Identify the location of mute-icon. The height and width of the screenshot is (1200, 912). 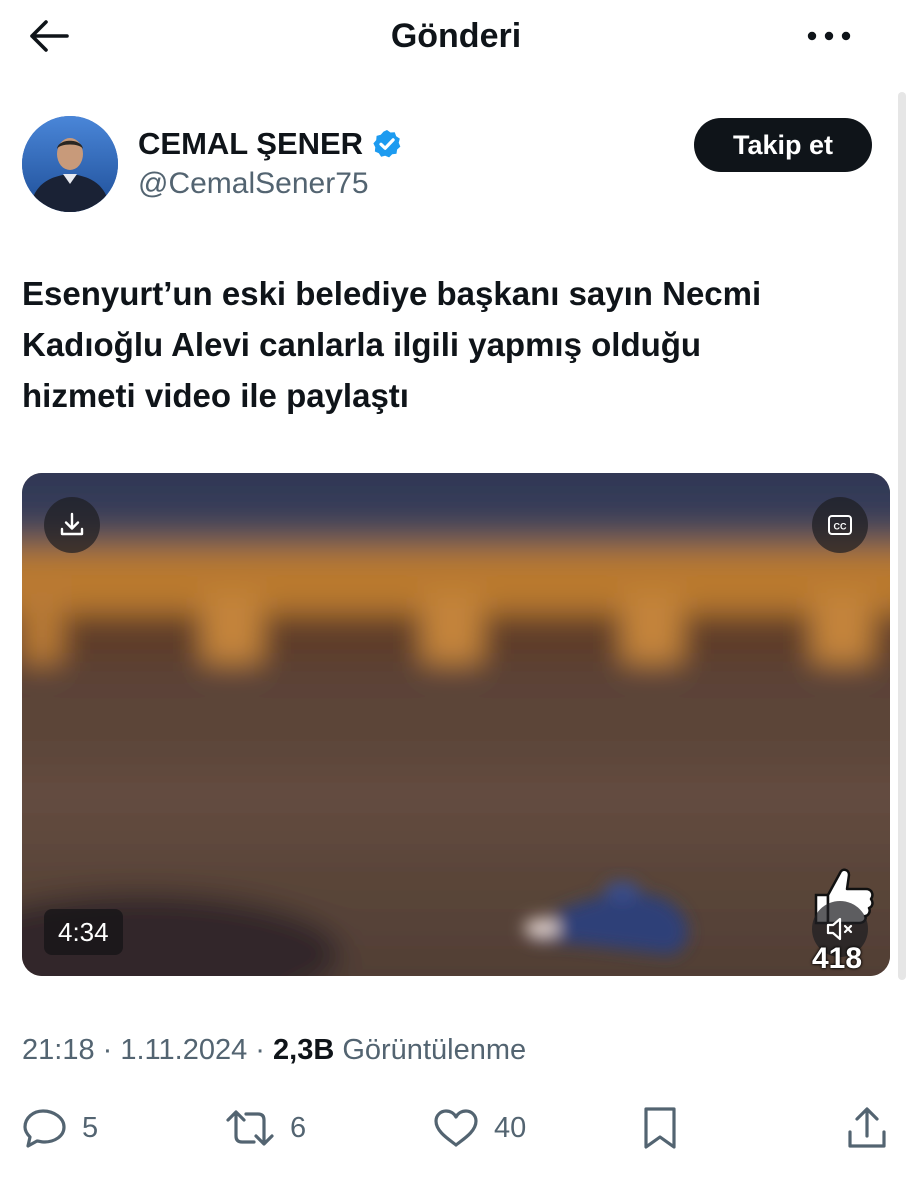
(839, 929).